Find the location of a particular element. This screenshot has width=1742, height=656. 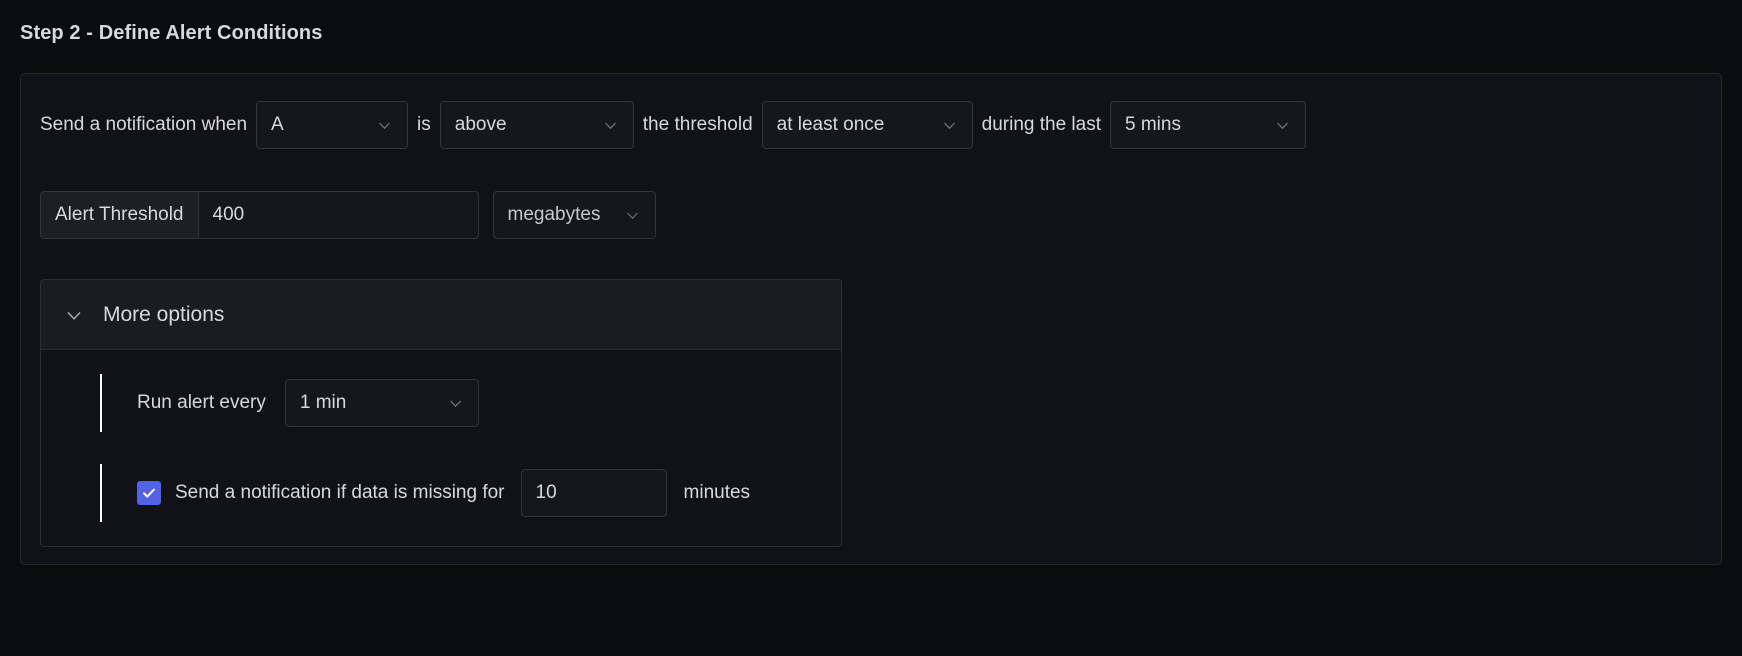

missing-data-unit-label: minutes is located at coordinates (717, 492).